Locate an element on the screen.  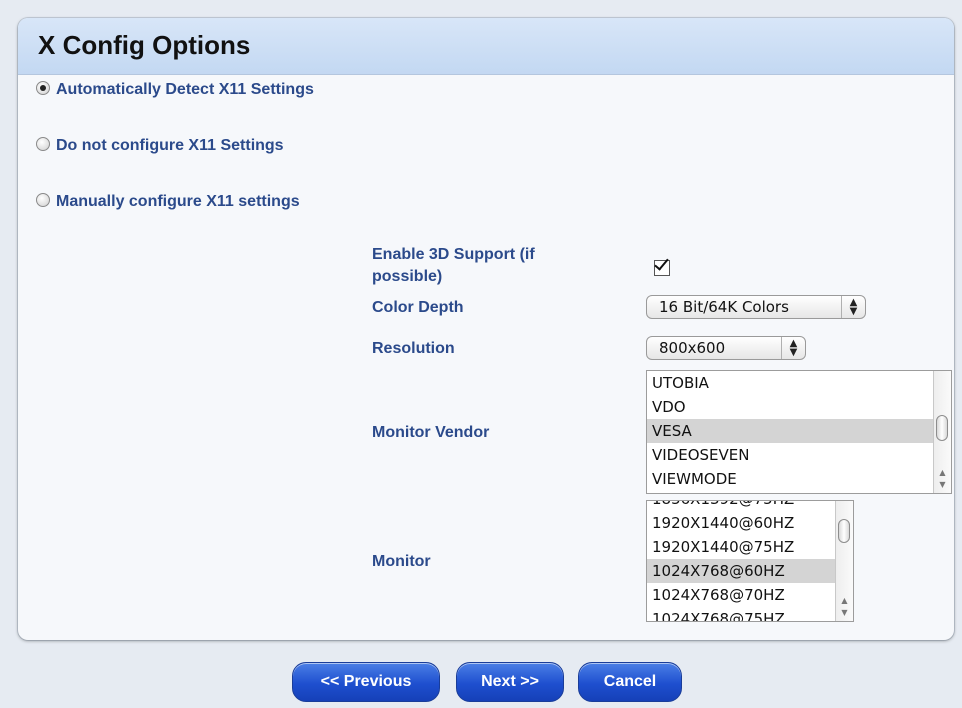
radio-auto-detect: Automatically Detect X11 Settings is located at coordinates (185, 90).